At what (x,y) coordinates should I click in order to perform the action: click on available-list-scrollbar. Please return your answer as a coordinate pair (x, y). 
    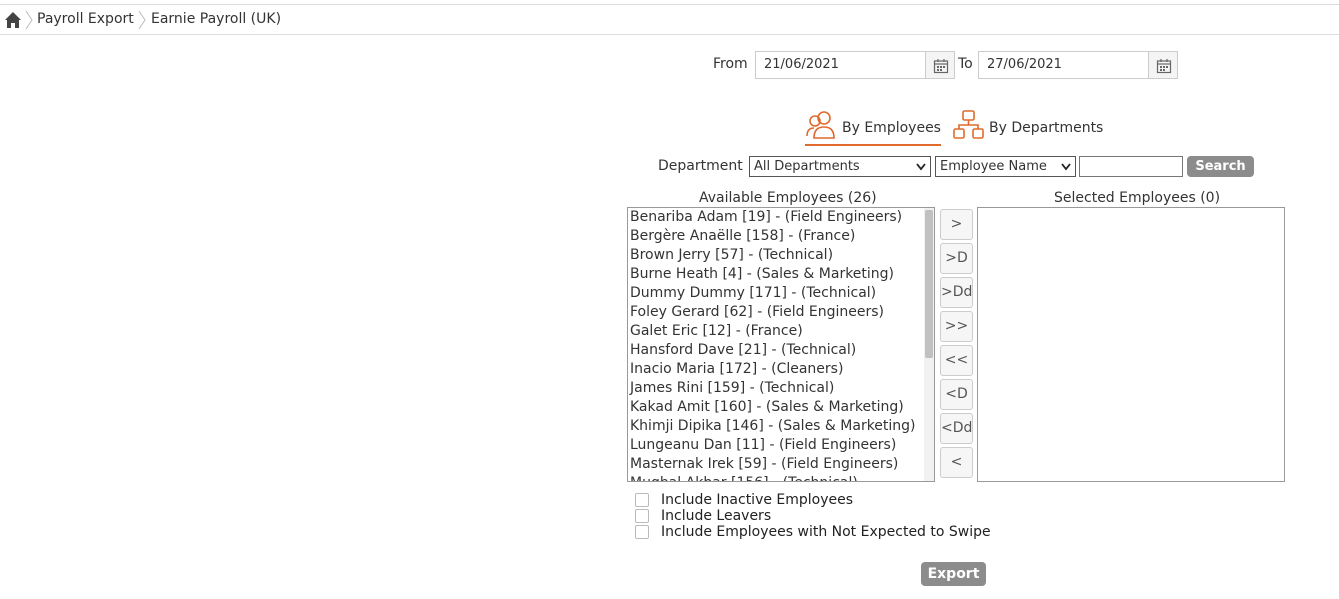
    Looking at the image, I should click on (929, 344).